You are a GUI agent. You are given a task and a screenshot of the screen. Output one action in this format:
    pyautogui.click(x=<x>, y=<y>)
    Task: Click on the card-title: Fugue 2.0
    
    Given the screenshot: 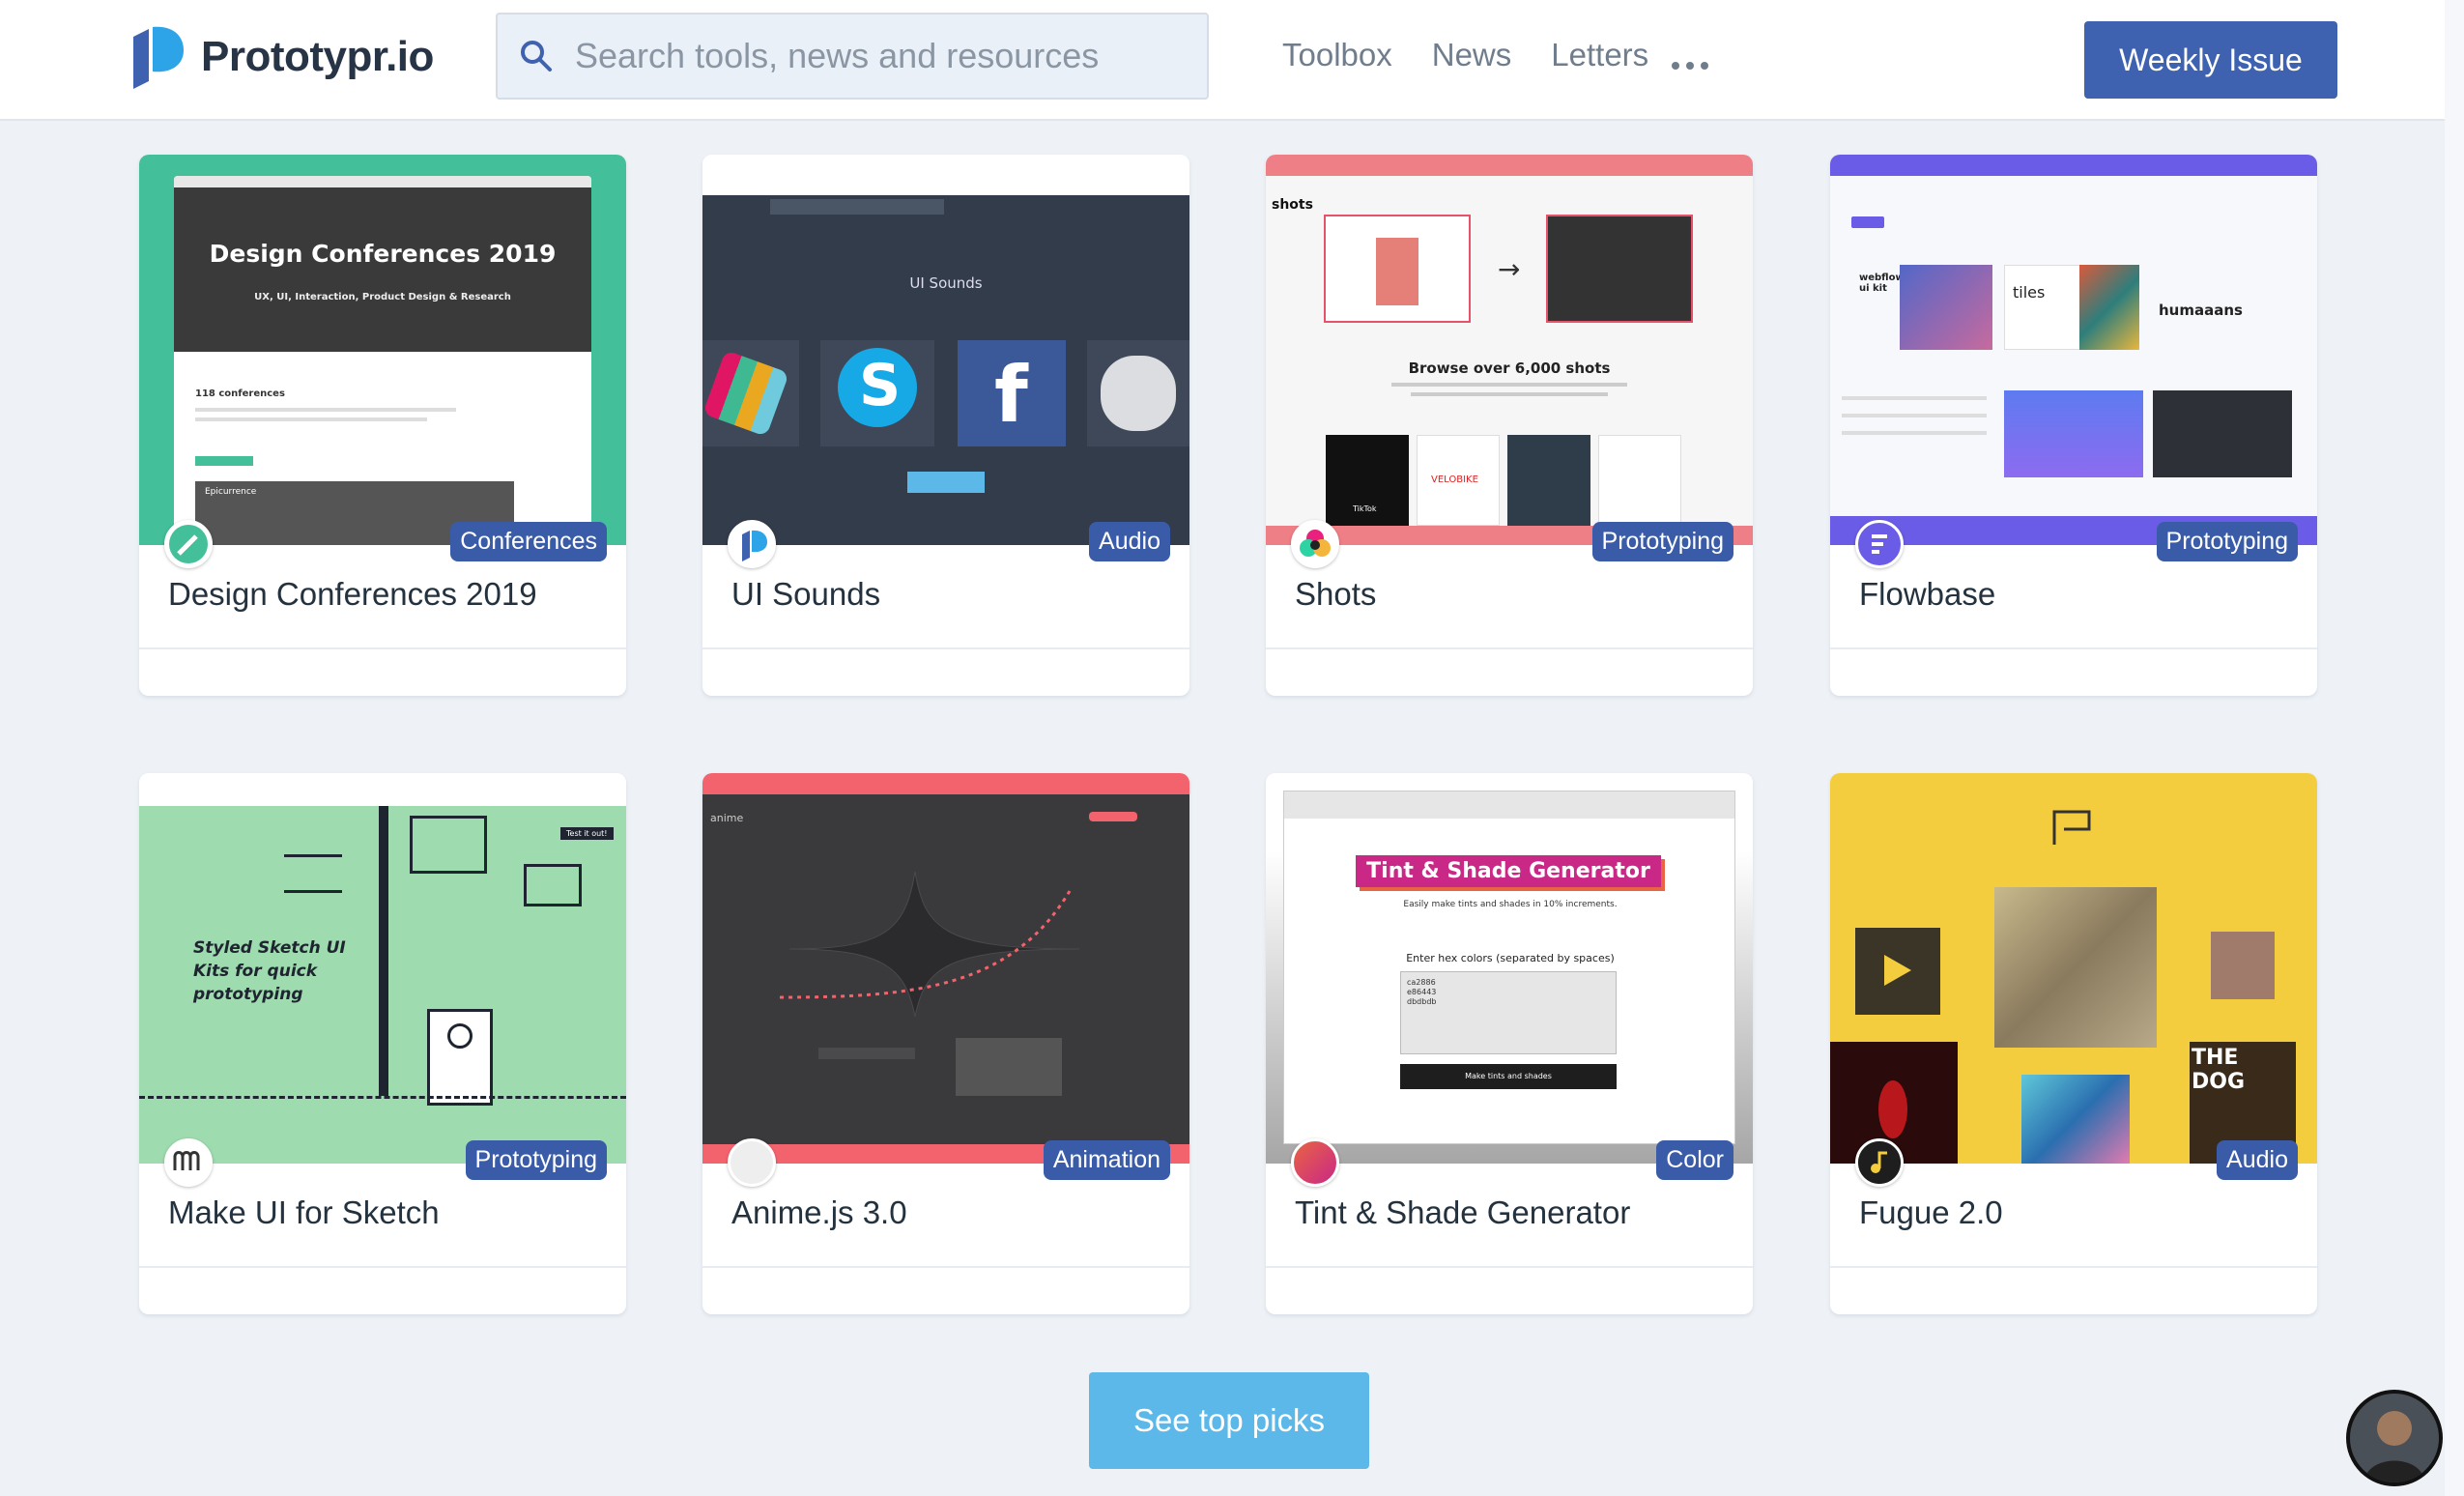 What is the action you would take?
    pyautogui.click(x=1931, y=1212)
    